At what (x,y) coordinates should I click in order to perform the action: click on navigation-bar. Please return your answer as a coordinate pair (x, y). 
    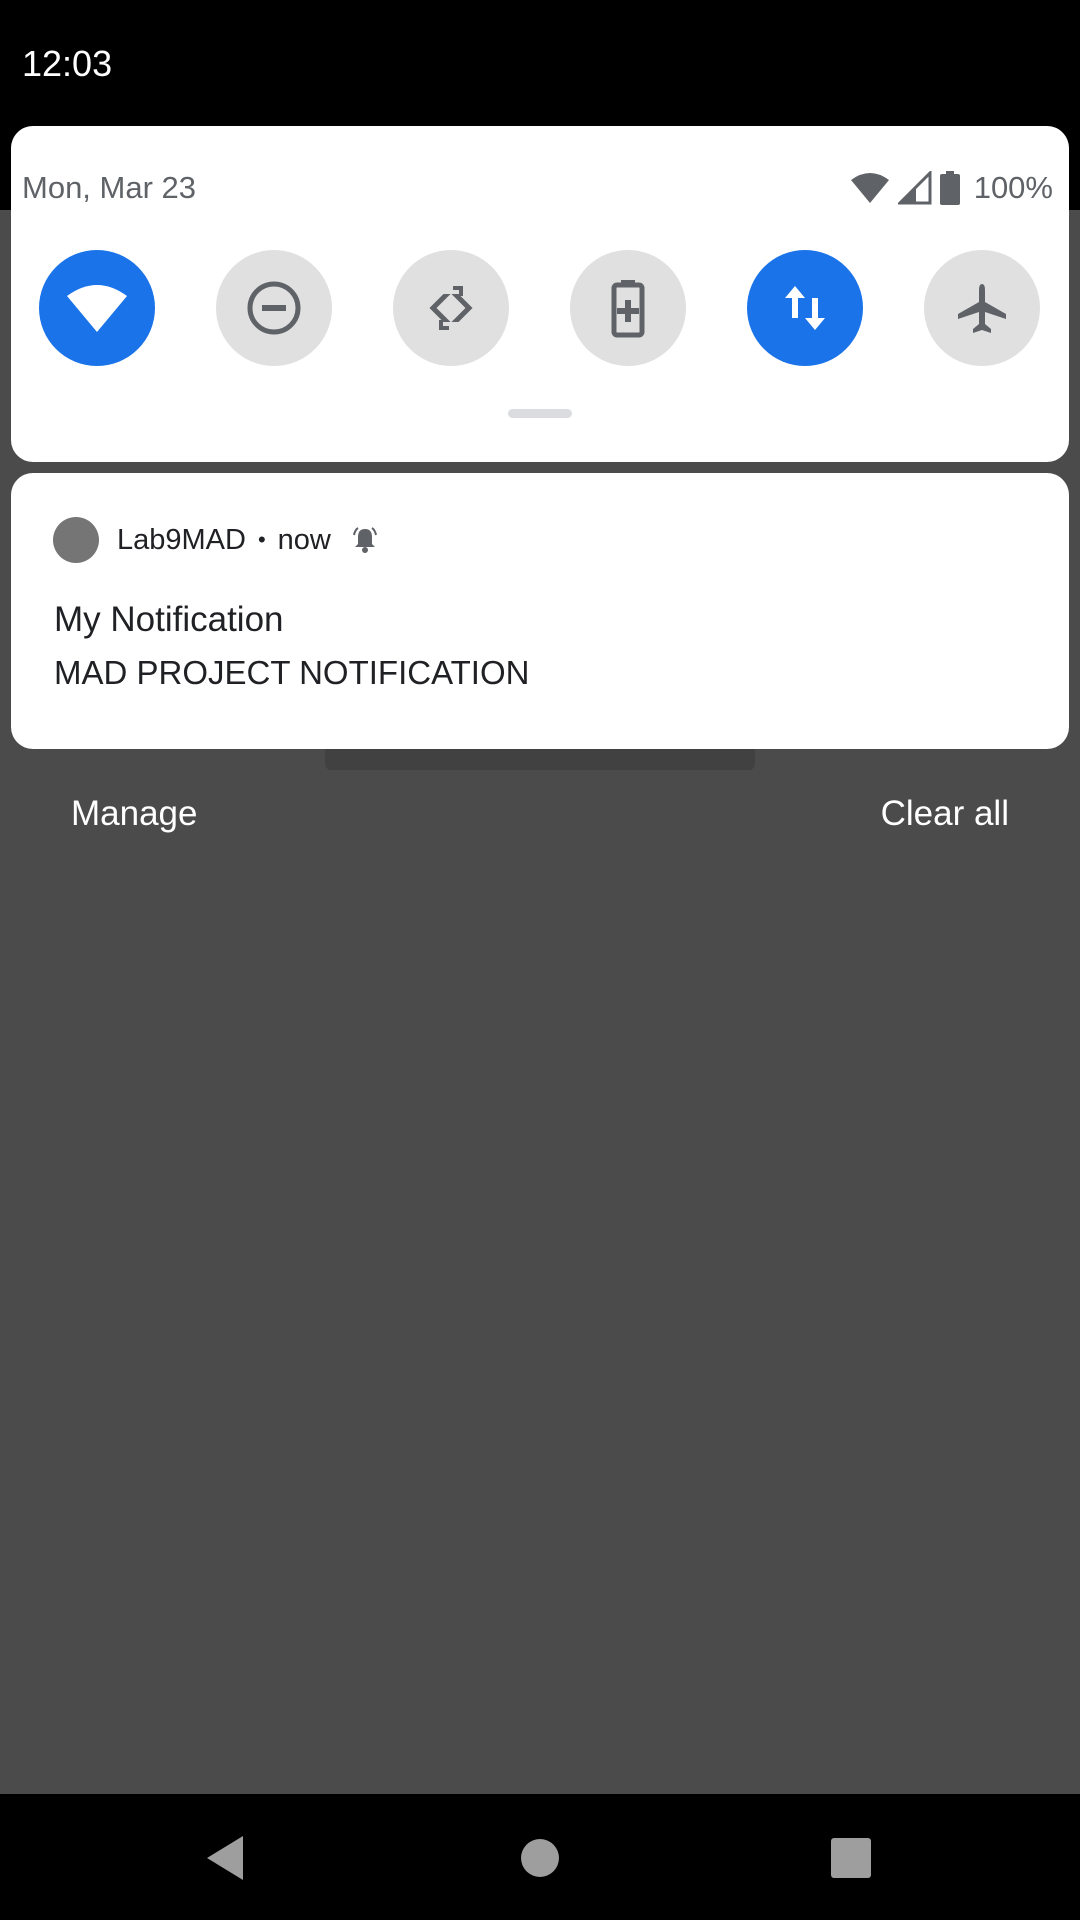
    Looking at the image, I should click on (540, 1857).